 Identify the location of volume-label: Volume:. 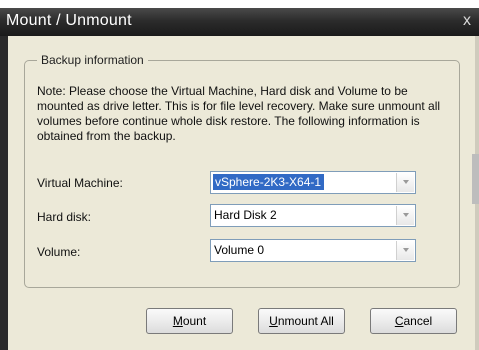
(59, 252).